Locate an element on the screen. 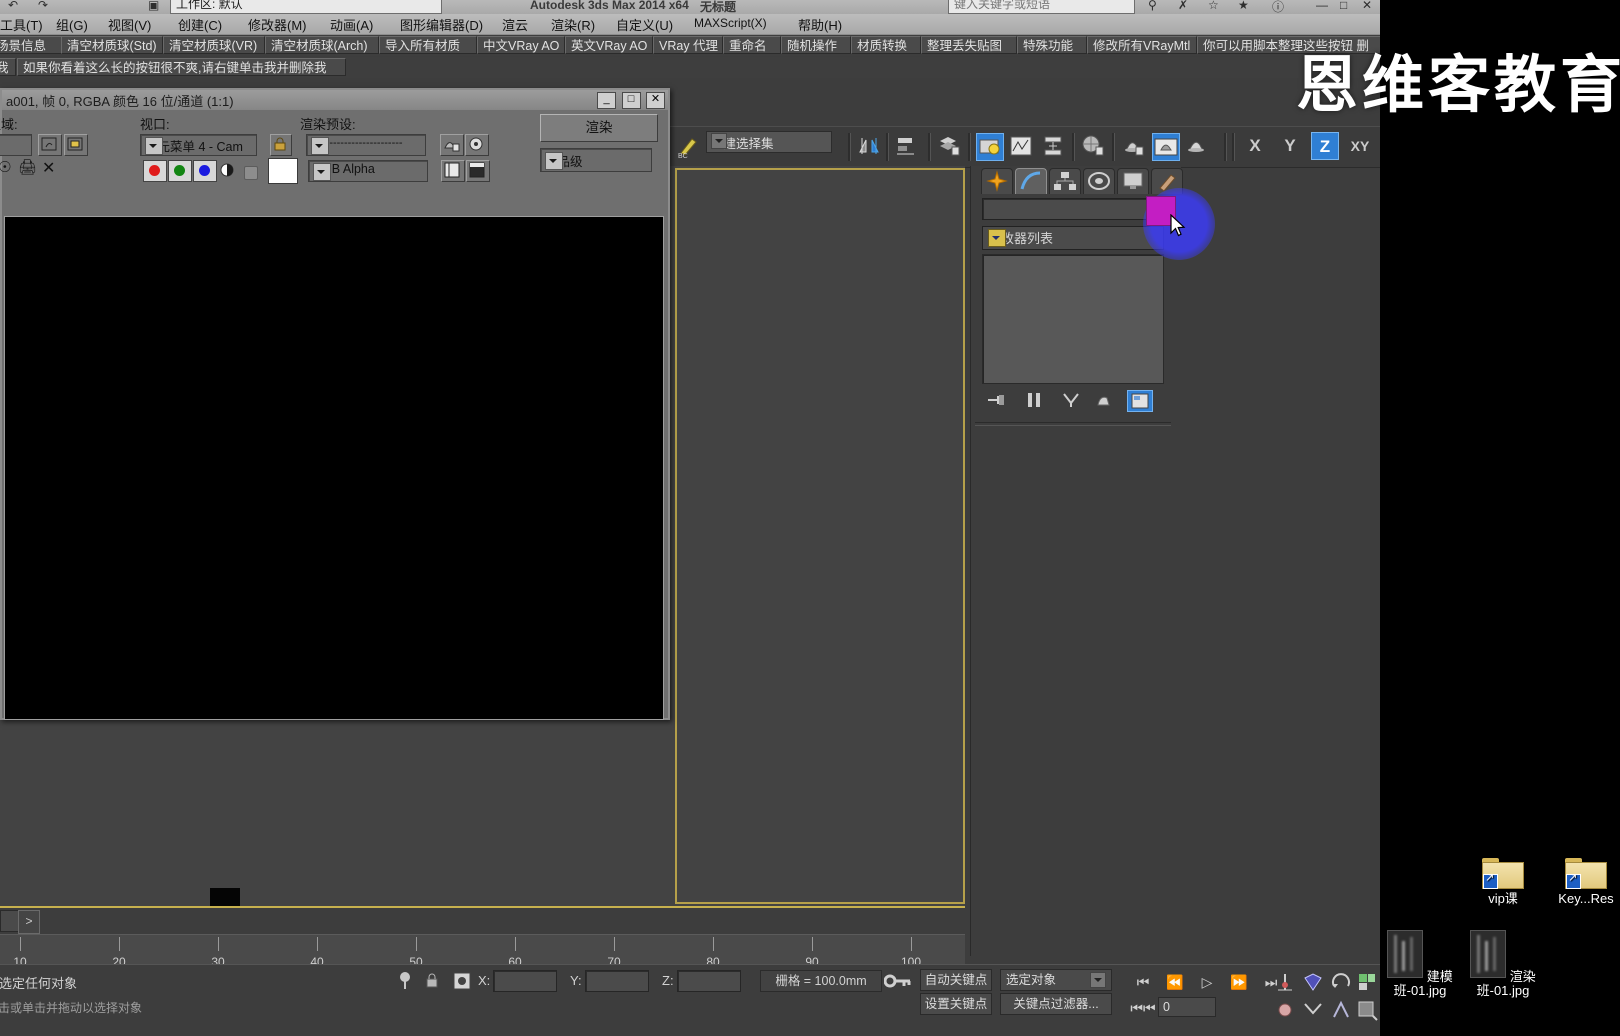  star-icon: ☆ is located at coordinates (1213, 6).